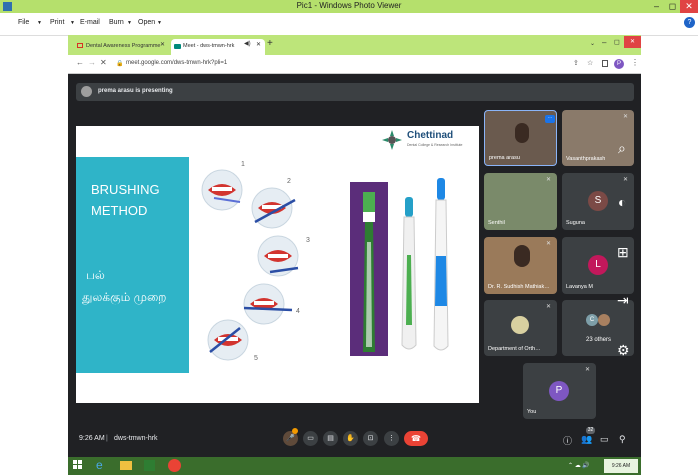 Image resolution: width=698 pixels, height=475 pixels. Describe the element at coordinates (146, 22) in the screenshot. I see `menu-open: Open` at that location.